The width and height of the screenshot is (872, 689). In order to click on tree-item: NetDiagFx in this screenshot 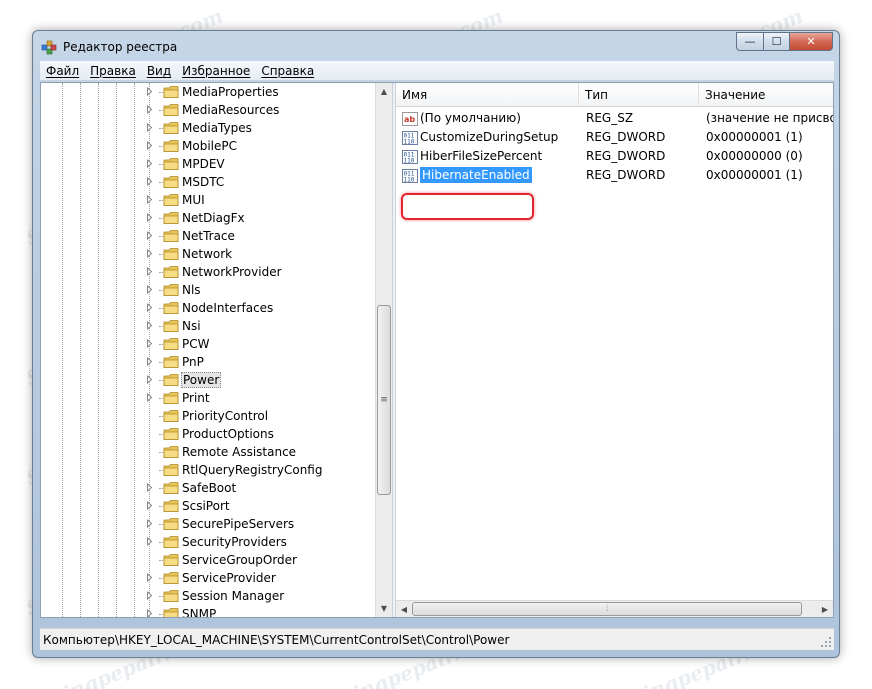, I will do `click(208, 218)`.